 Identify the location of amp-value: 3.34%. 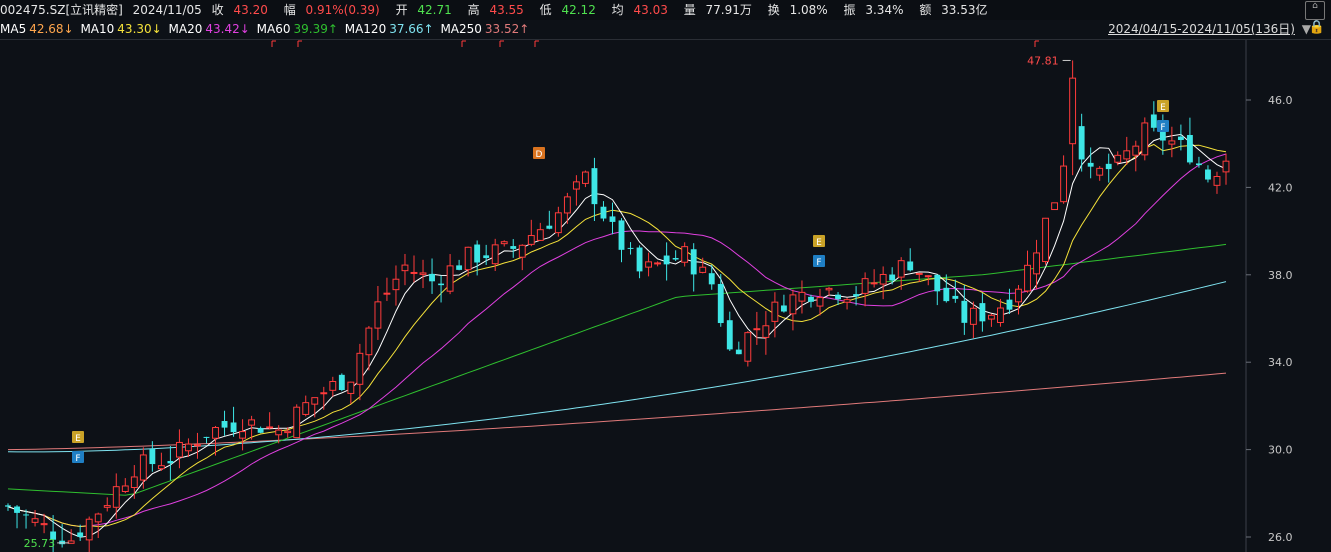
(884, 10).